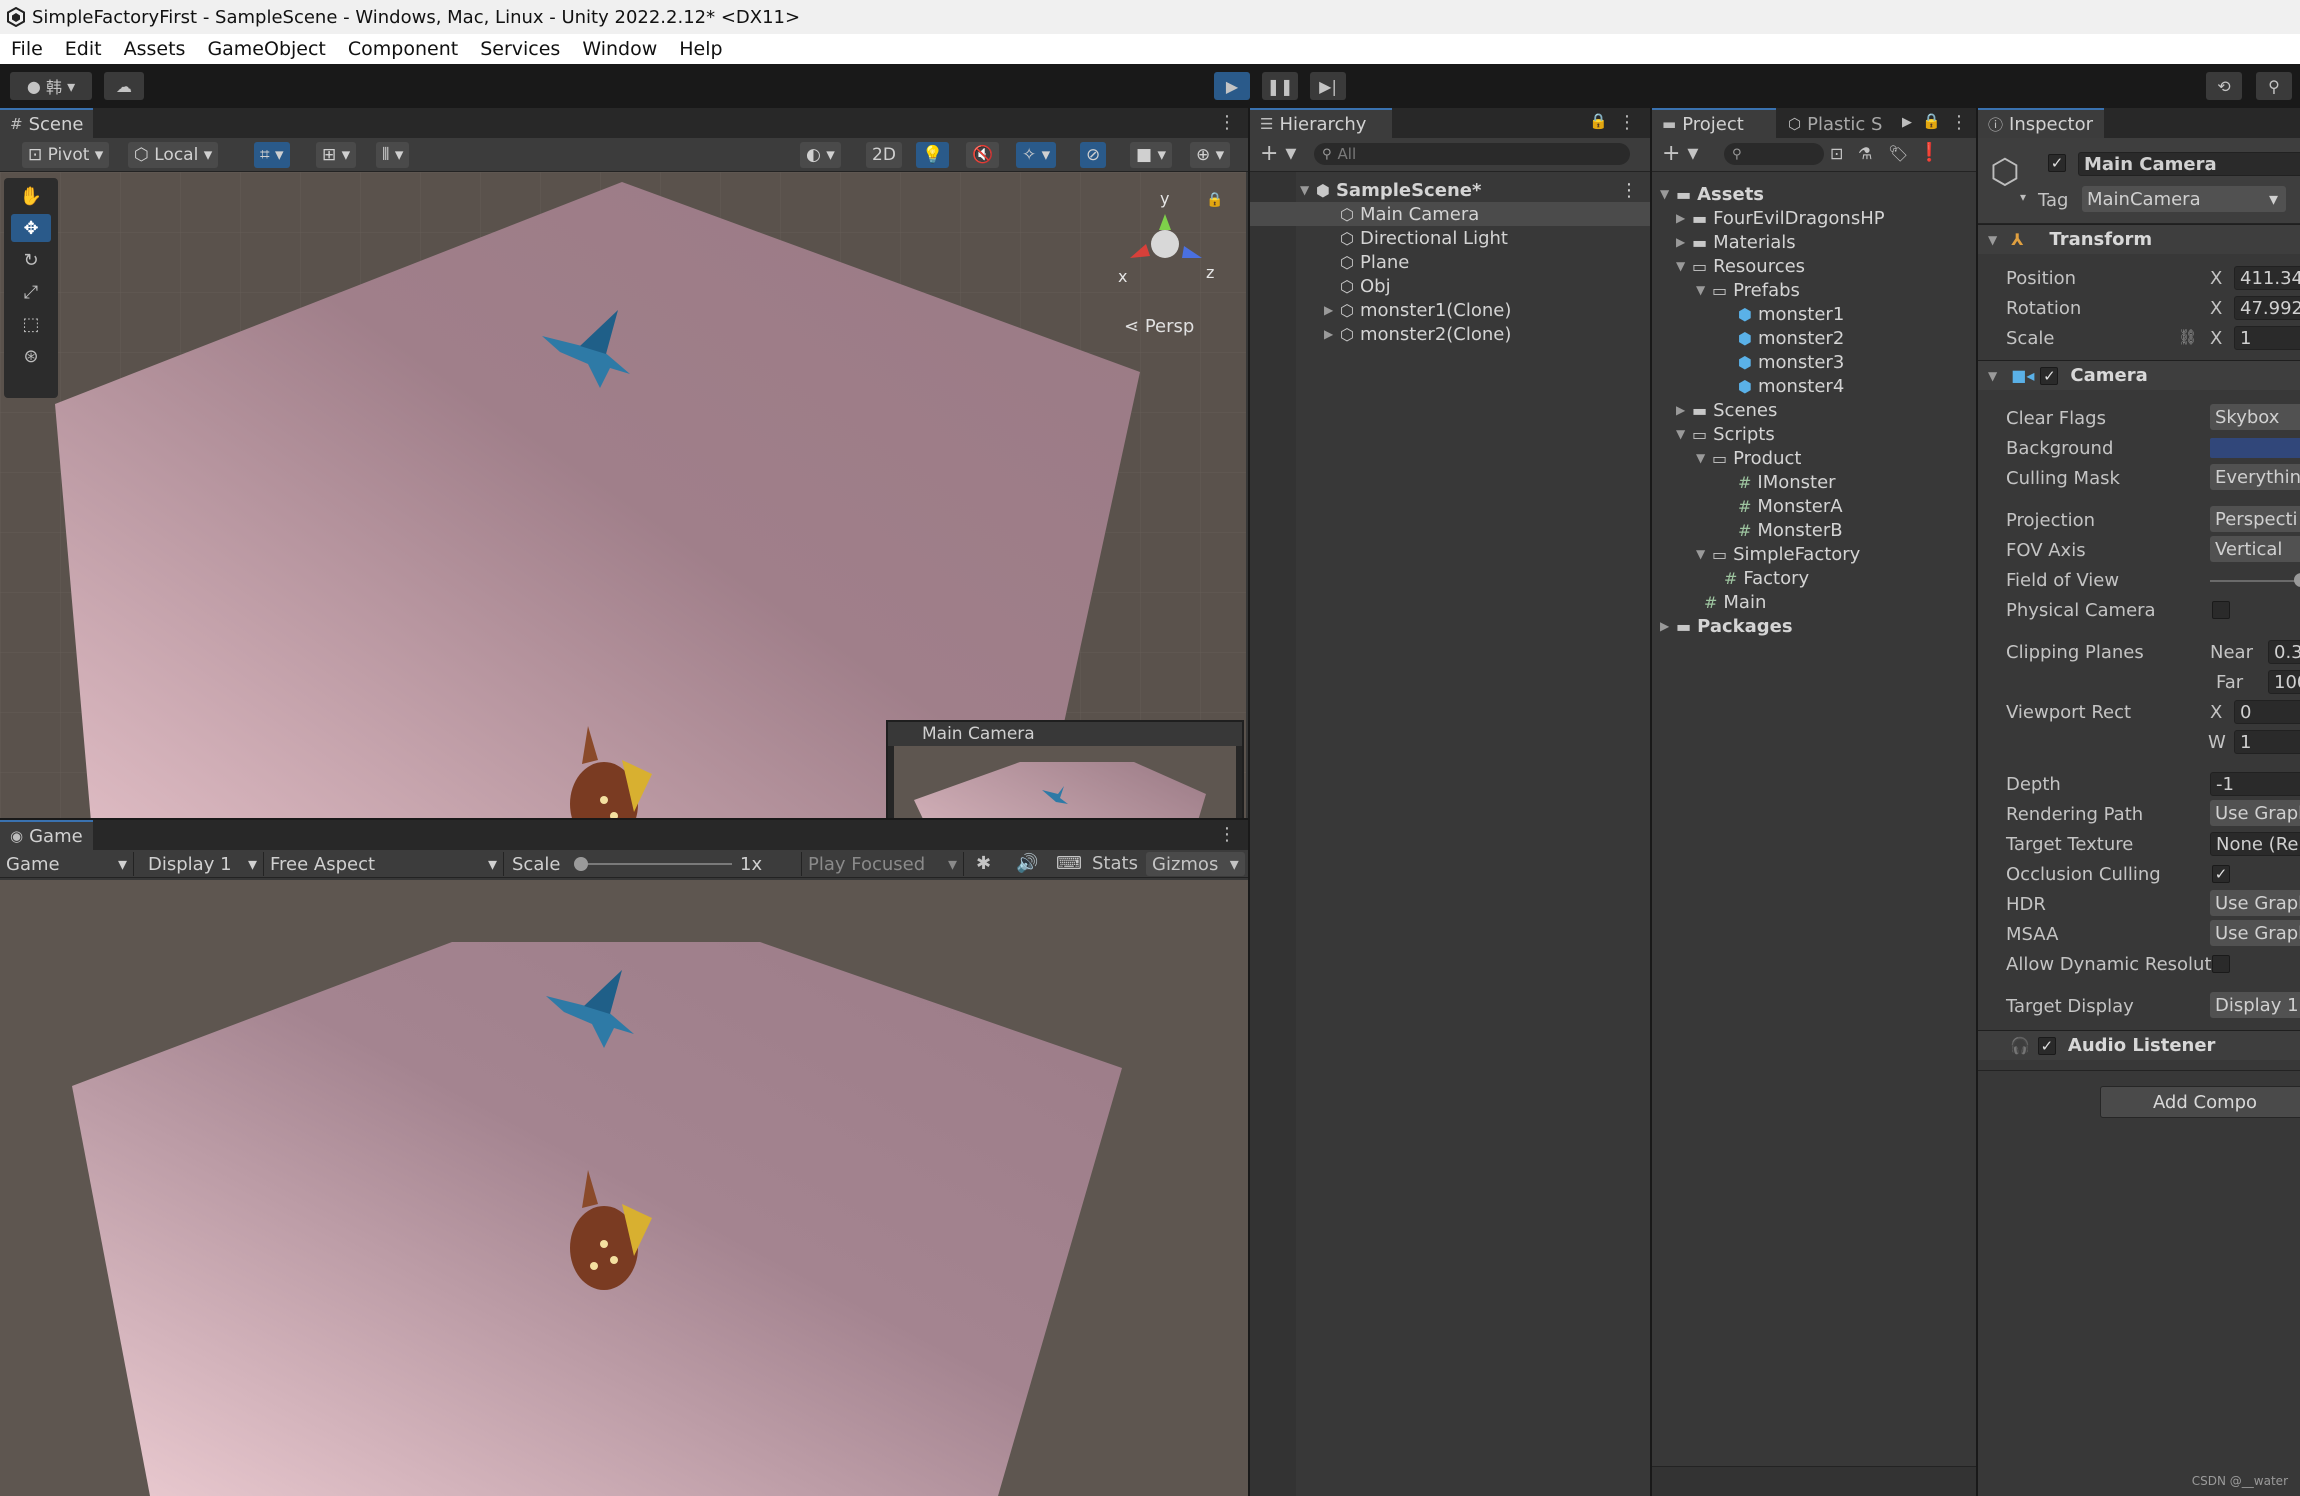  Describe the element at coordinates (2267, 278) in the screenshot. I see `position-x-field: 411.34` at that location.